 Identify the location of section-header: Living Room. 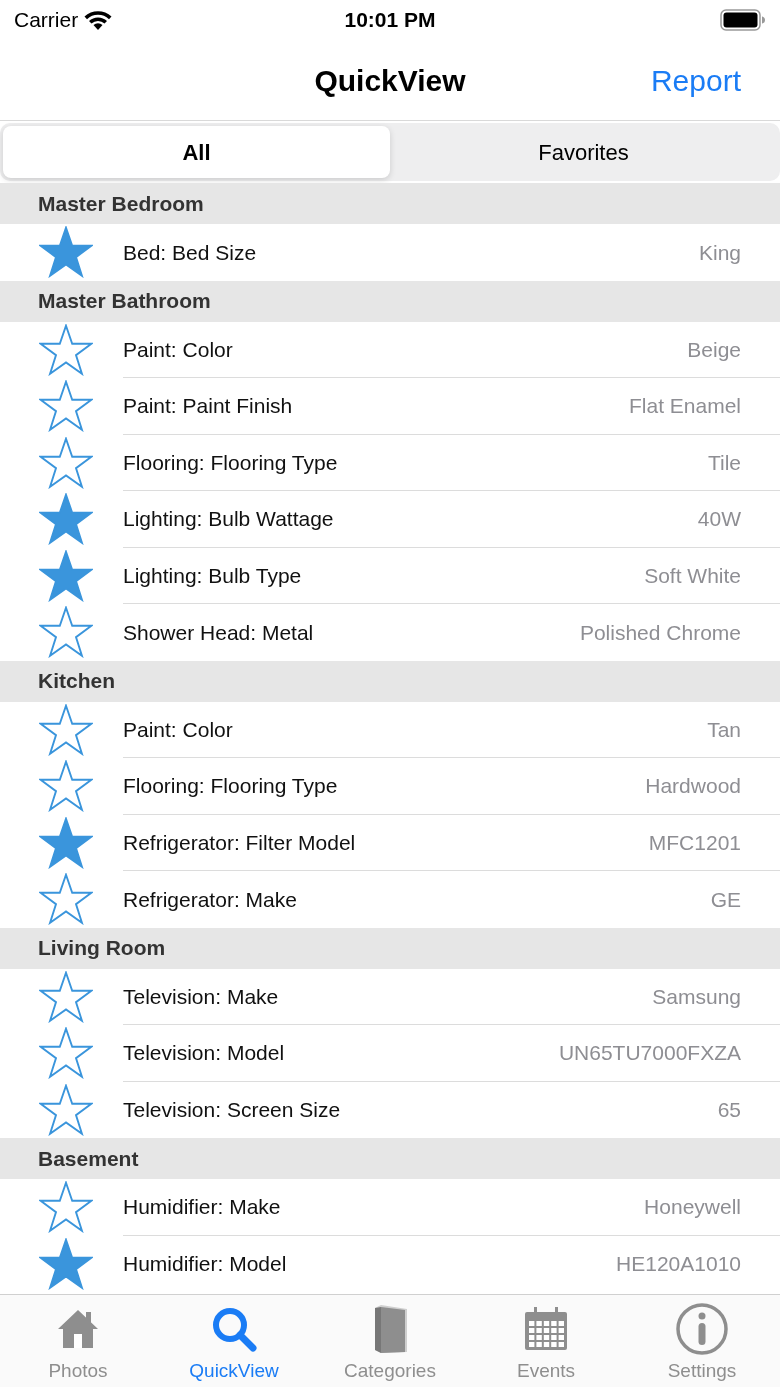
(390, 948).